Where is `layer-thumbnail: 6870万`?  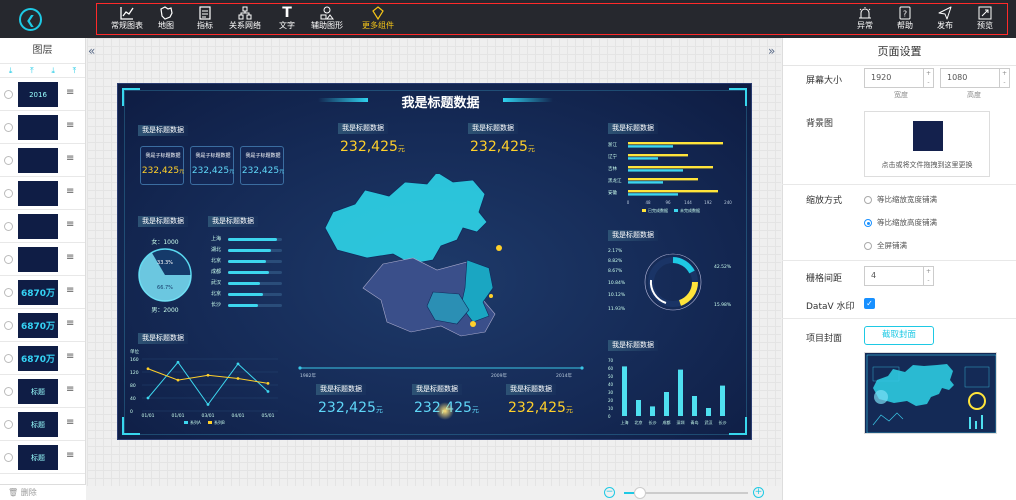 layer-thumbnail: 6870万 is located at coordinates (38, 325).